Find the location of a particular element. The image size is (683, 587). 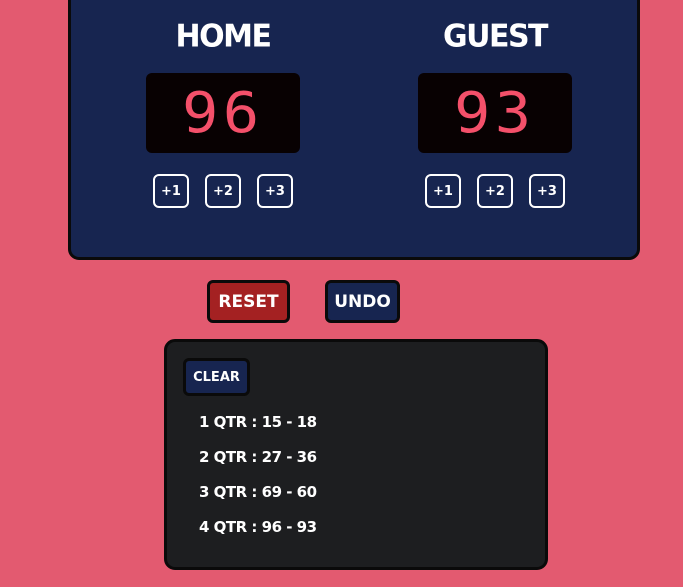

guest-score: 93 is located at coordinates (495, 113).